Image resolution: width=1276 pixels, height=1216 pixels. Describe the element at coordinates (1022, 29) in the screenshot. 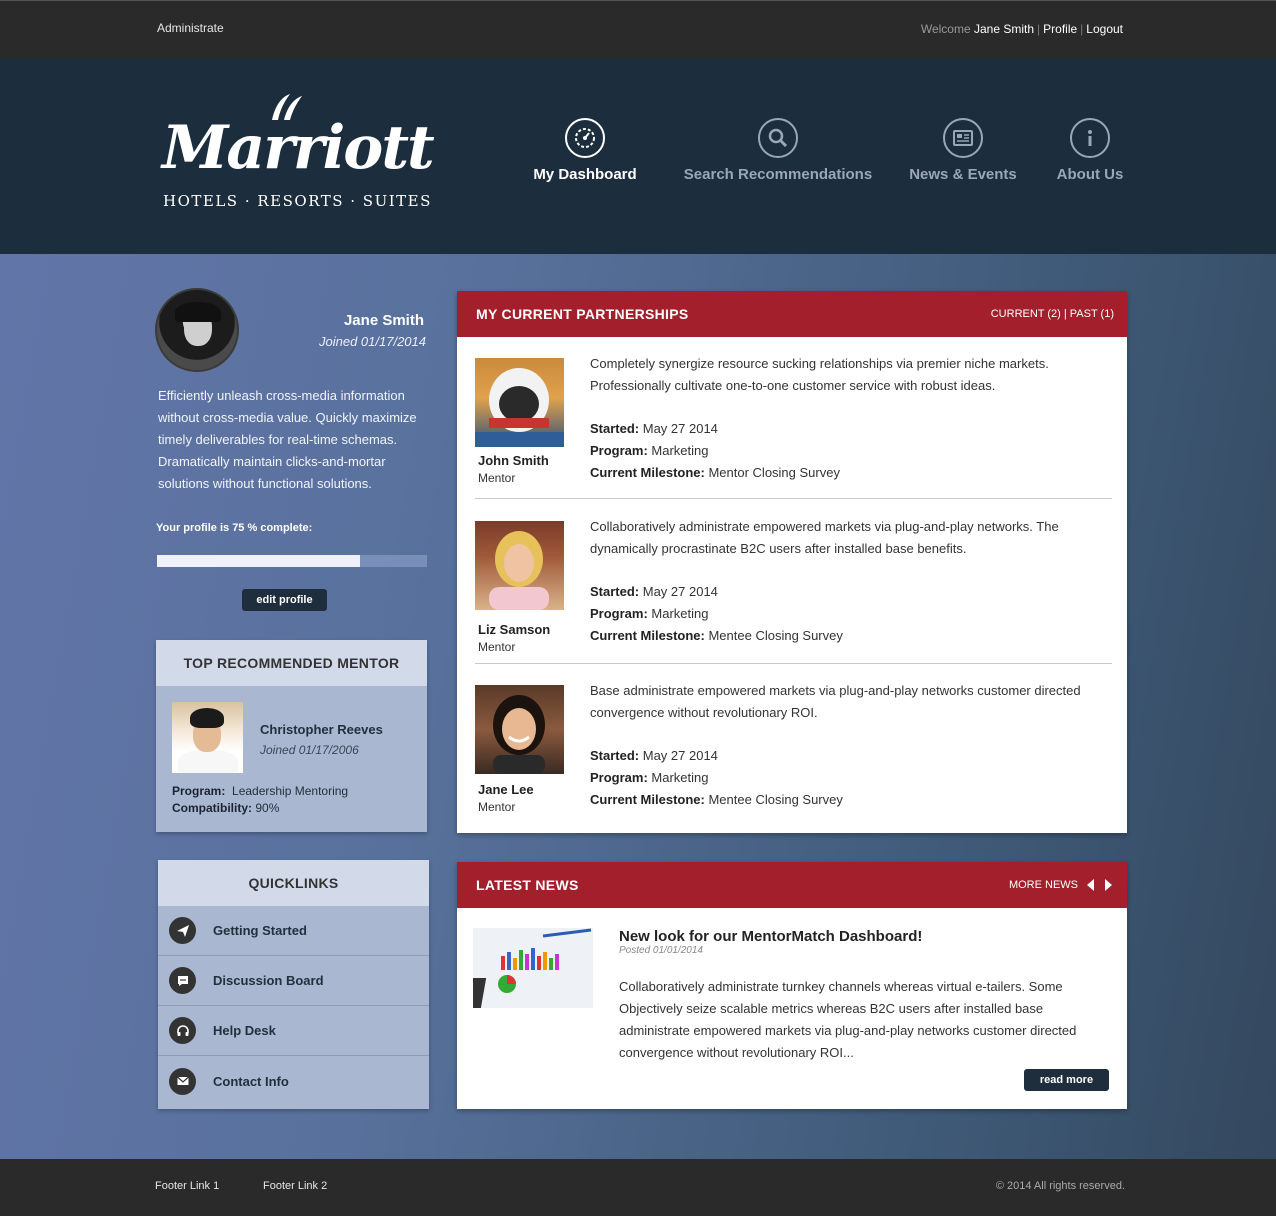

I see `account-menu: Welcome Jane Smith | Profile | Logout` at that location.